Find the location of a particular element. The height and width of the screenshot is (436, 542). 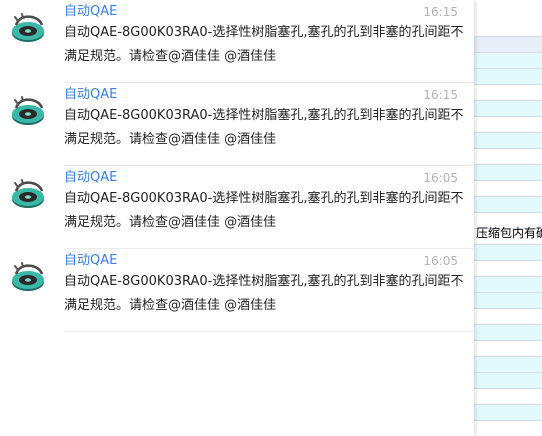

background-spreadsheet: 压缩包内有确 is located at coordinates (508, 218).